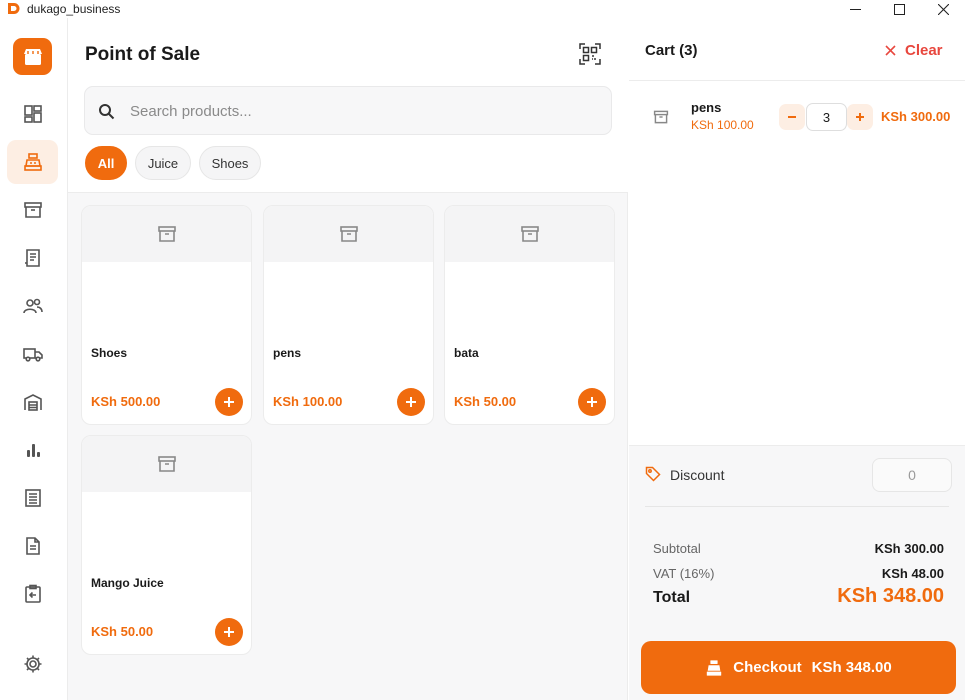 This screenshot has width=965, height=700. I want to click on sidebar, so click(34, 359).